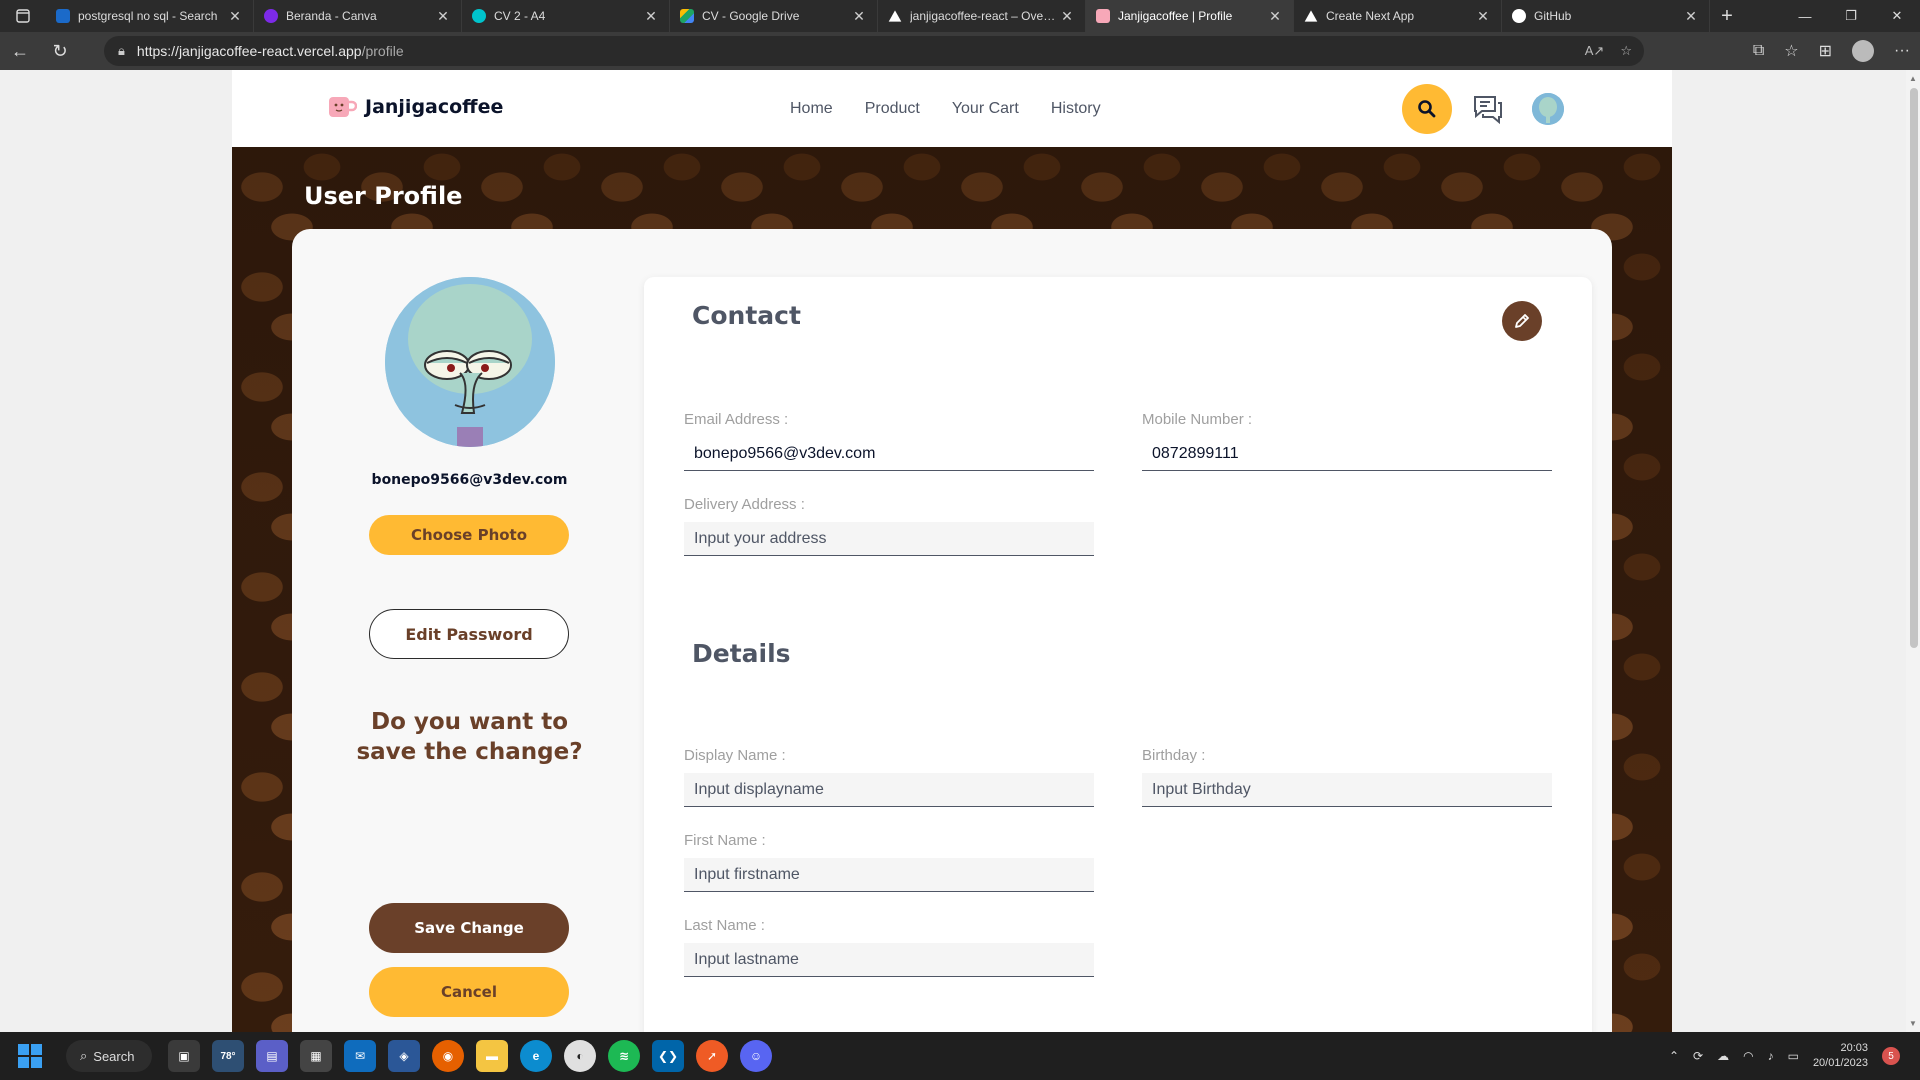  Describe the element at coordinates (272, 1056) in the screenshot. I see `teams-chat-icon: ▤` at that location.